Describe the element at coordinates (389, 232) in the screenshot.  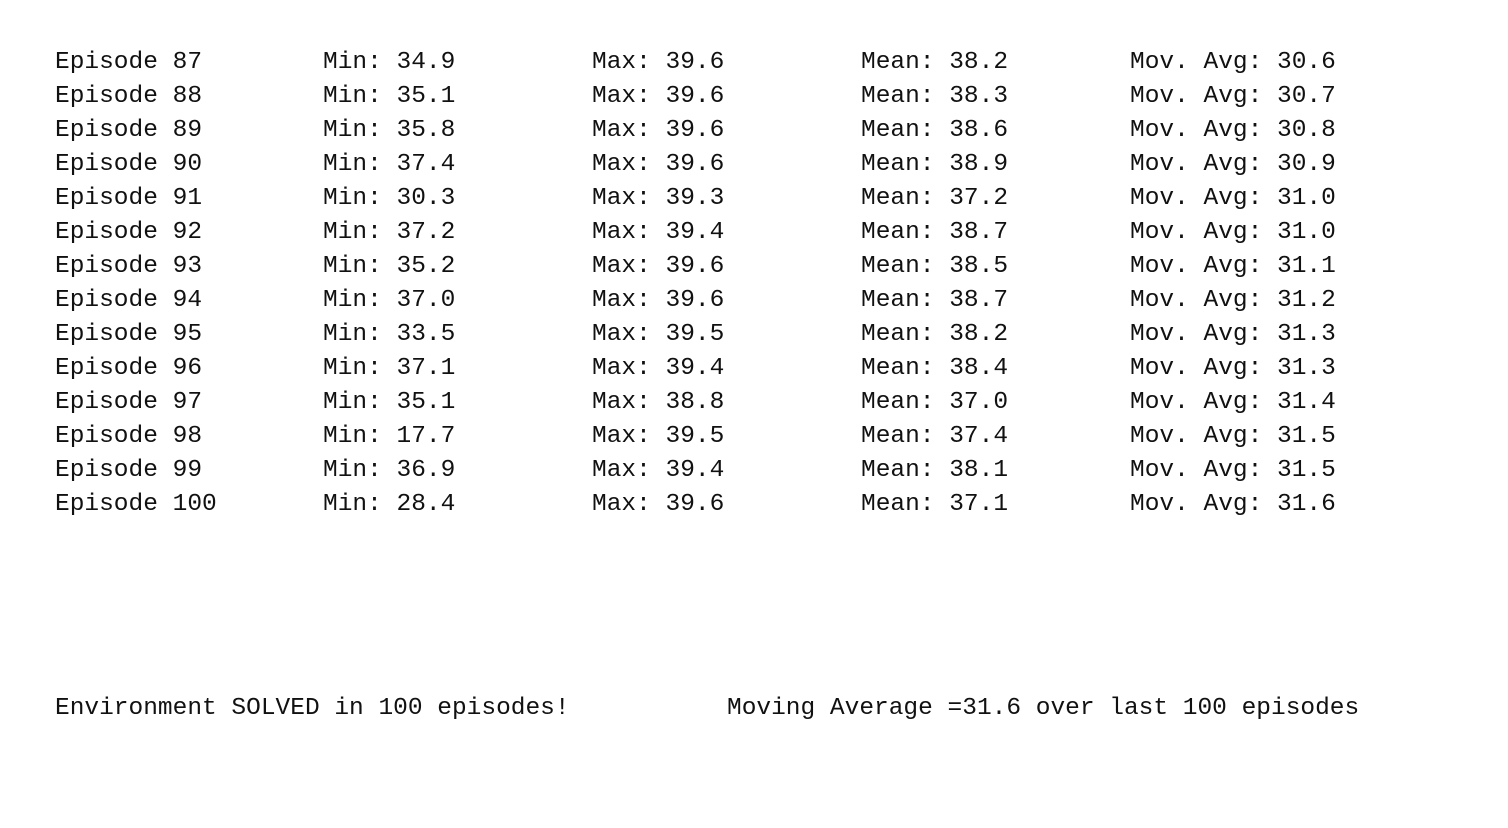
I see `min-value: Min: 37.2` at that location.